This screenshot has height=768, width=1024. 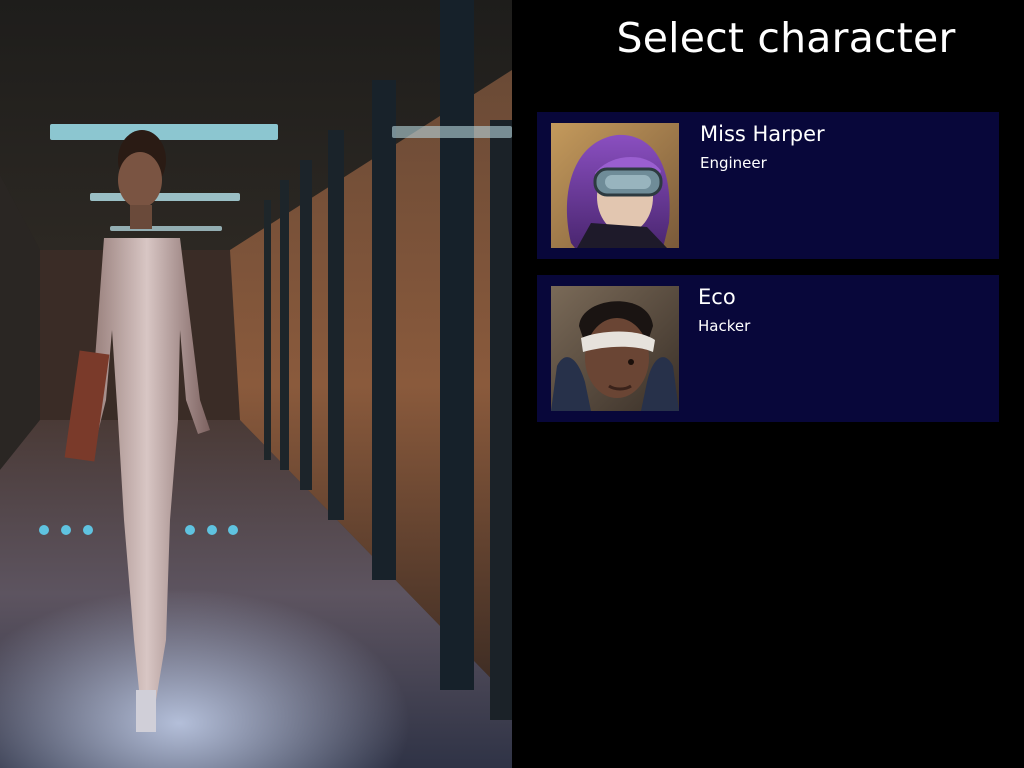 What do you see at coordinates (717, 297) in the screenshot?
I see `character-name: Eco` at bounding box center [717, 297].